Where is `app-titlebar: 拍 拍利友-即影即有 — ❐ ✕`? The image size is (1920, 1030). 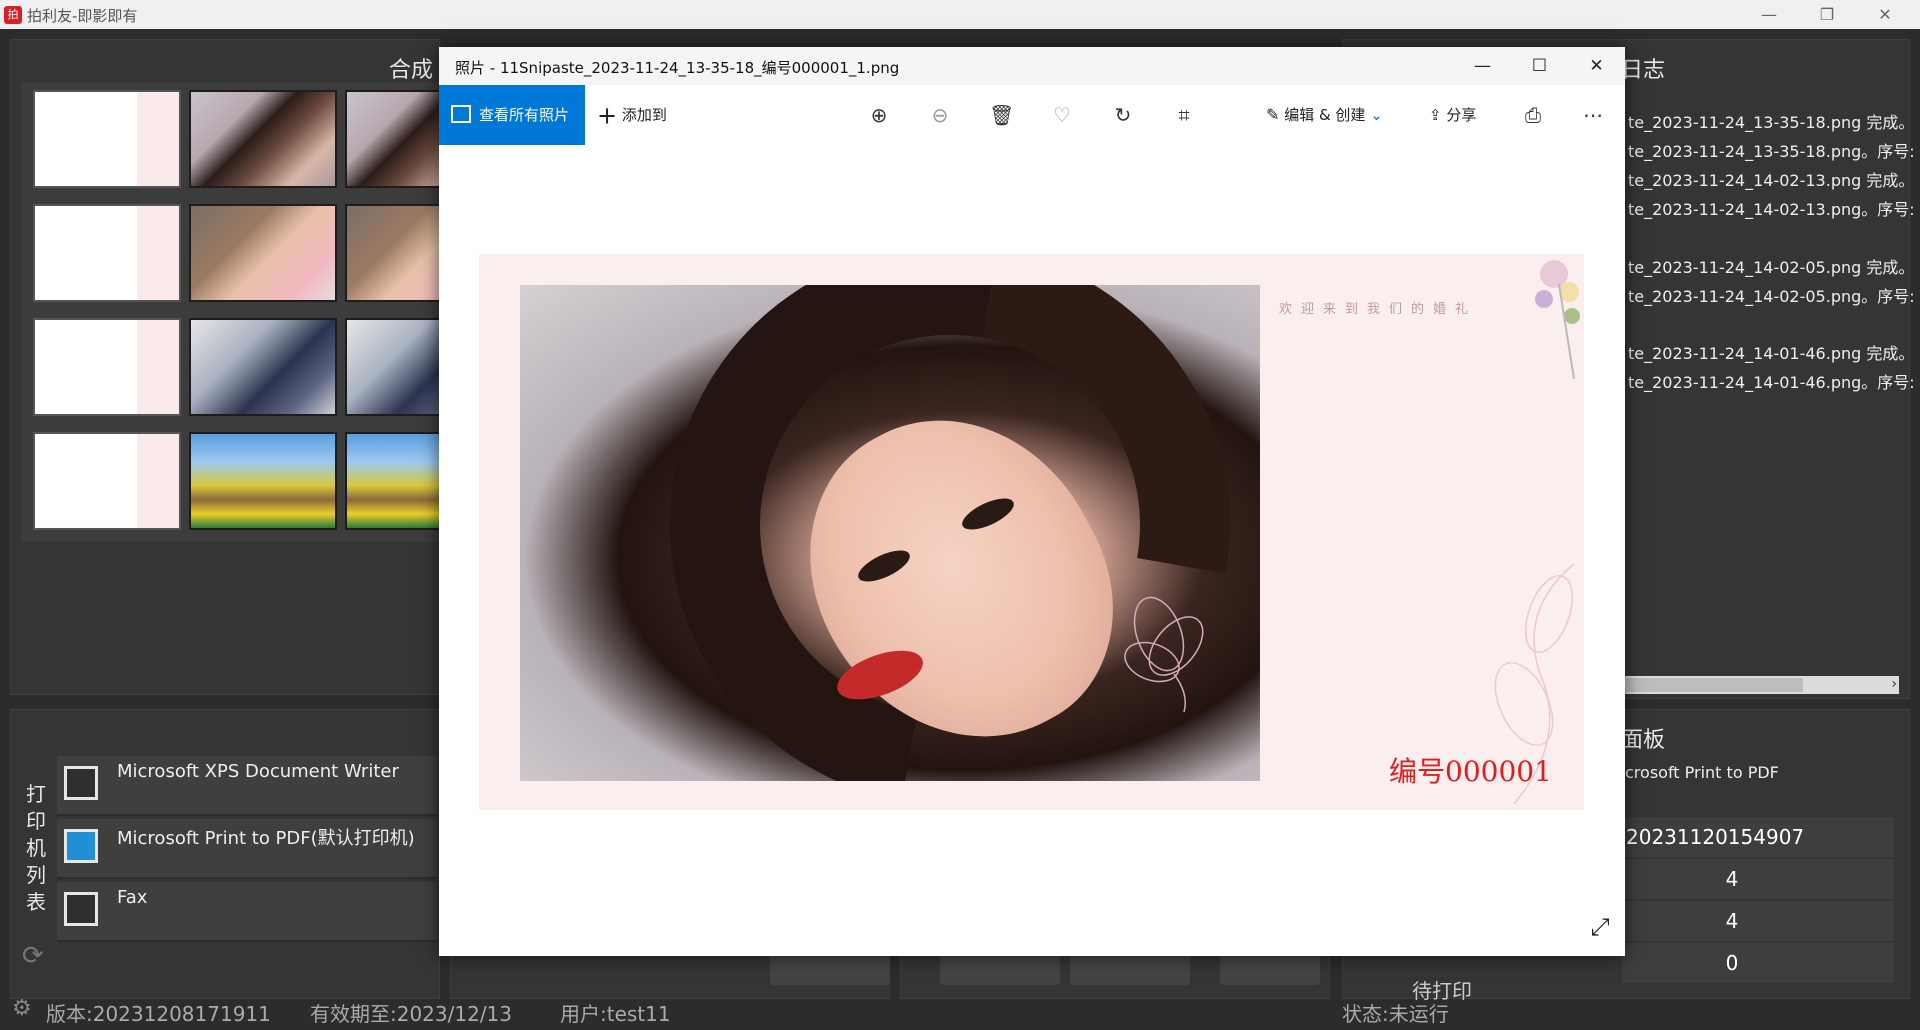 app-titlebar: 拍 拍利友-即影即有 — ❐ ✕ is located at coordinates (960, 14).